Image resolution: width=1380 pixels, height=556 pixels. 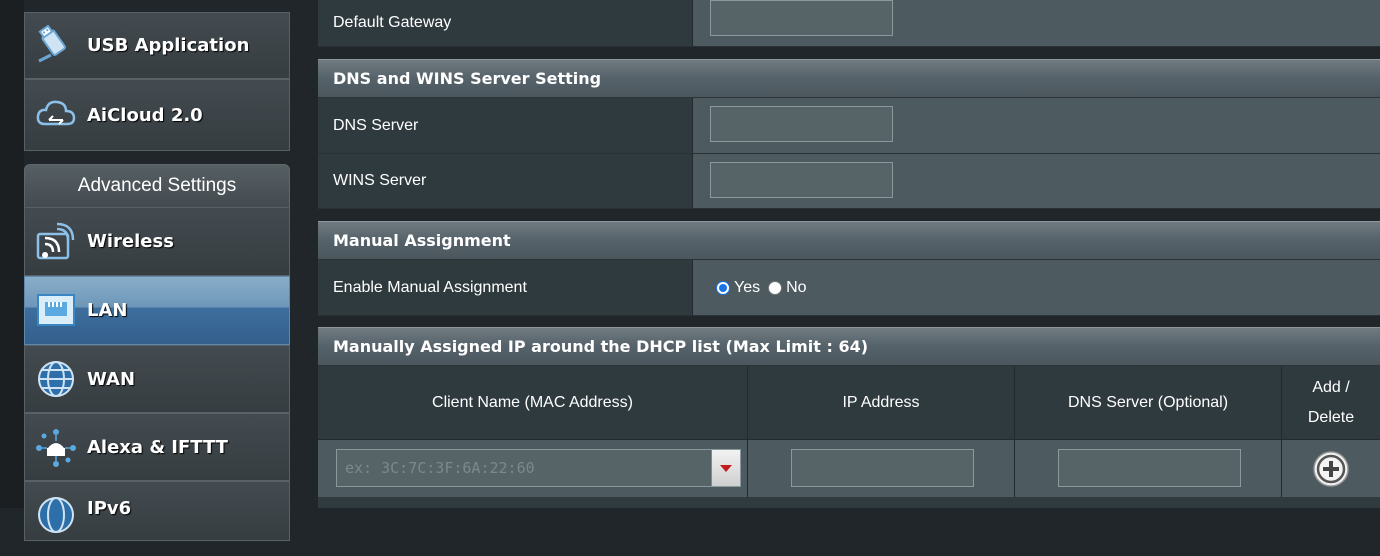 I want to click on sidebar-item-label: USB Application, so click(x=168, y=45).